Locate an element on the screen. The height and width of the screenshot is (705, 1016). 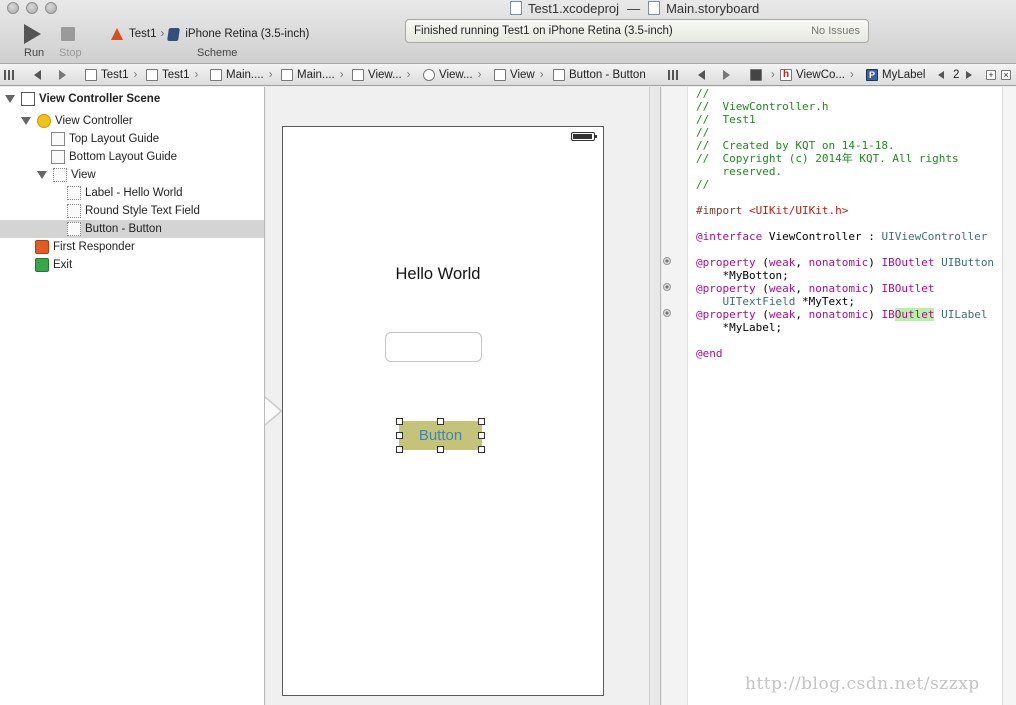
jump-item-button: Button - Button is located at coordinates (599, 75).